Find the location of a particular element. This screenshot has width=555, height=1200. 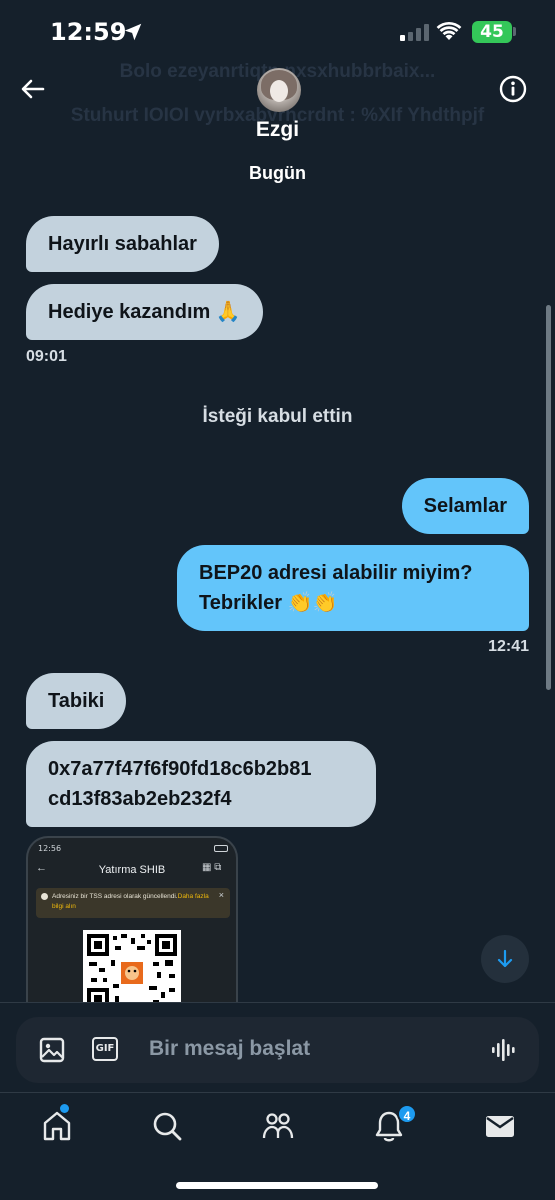

cellular-signal-icon is located at coordinates (414, 32).